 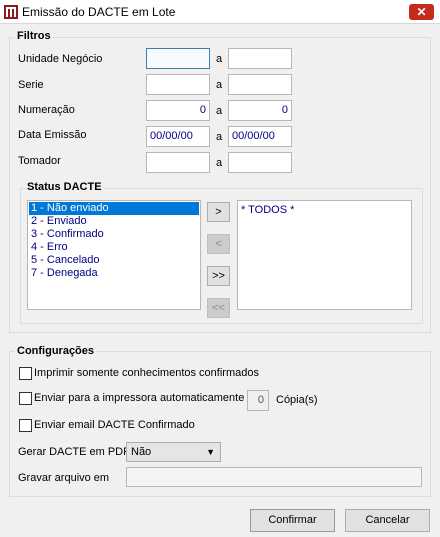 I want to click on confirm-button: Confirmar, so click(x=292, y=520).